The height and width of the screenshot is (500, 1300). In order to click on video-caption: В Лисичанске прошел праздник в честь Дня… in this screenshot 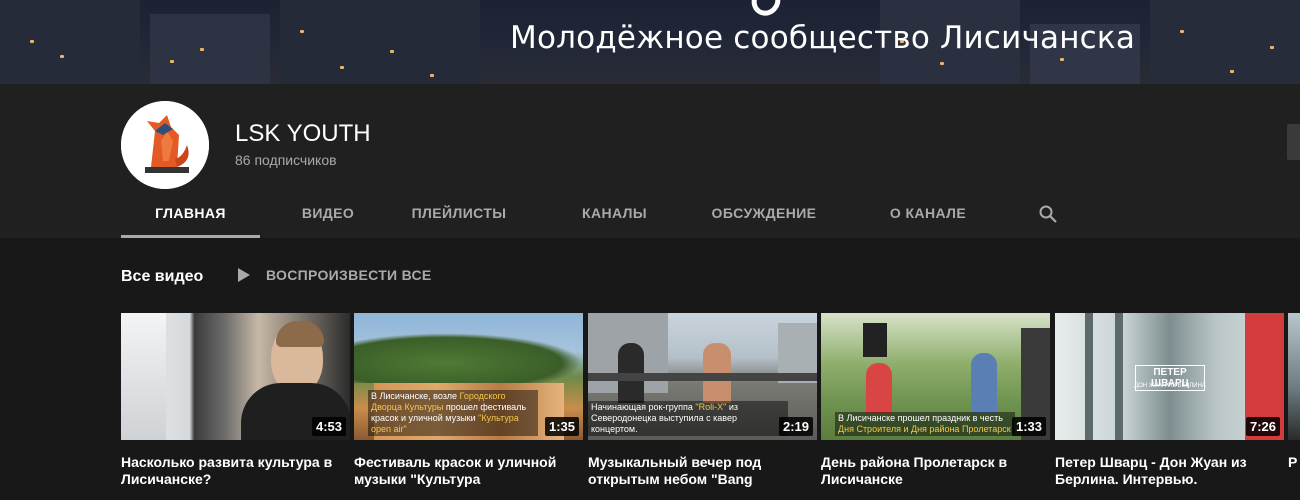, I will do `click(925, 424)`.